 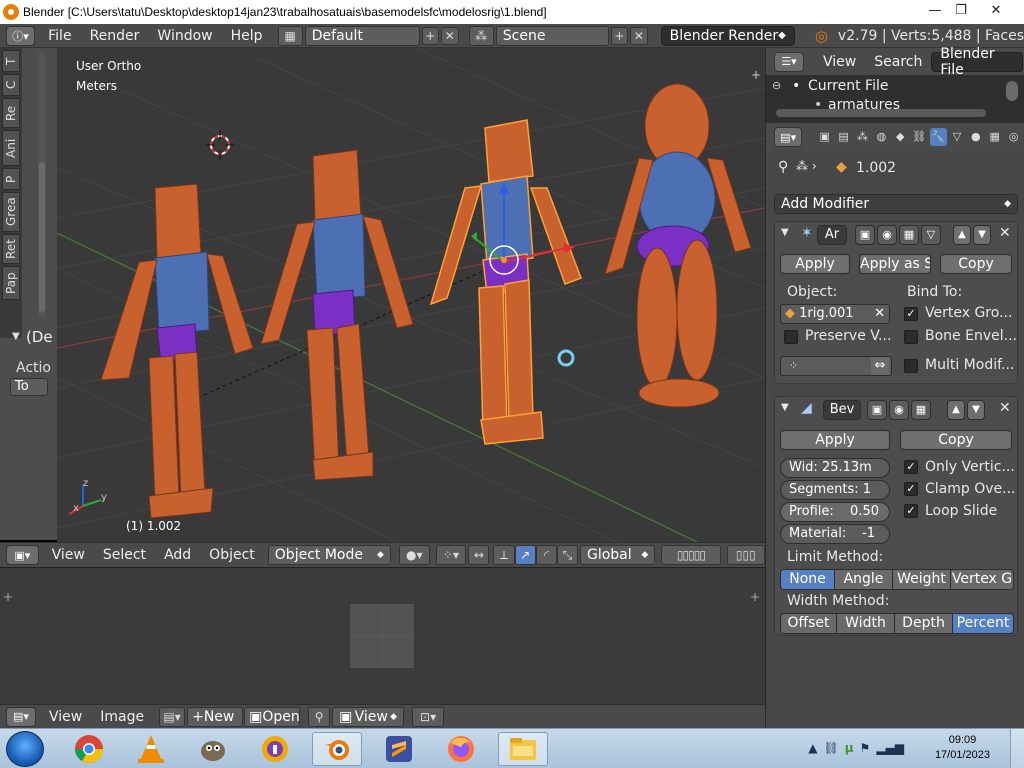 I want to click on modifiers-tab-icon: 🔧, so click(x=938, y=137).